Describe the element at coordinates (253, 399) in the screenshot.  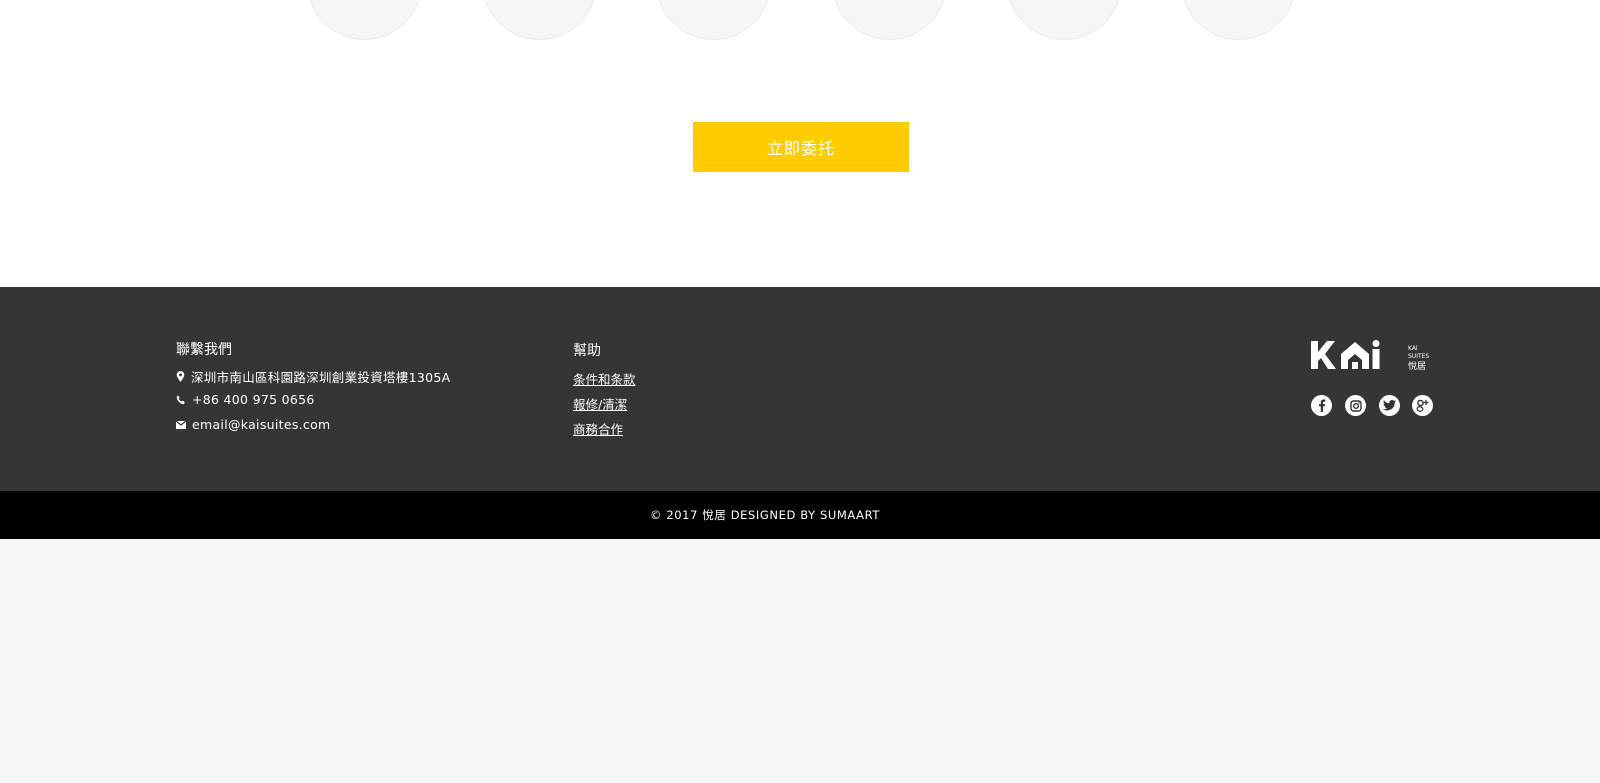
I see `phone-text: +86 400 975 0656` at that location.